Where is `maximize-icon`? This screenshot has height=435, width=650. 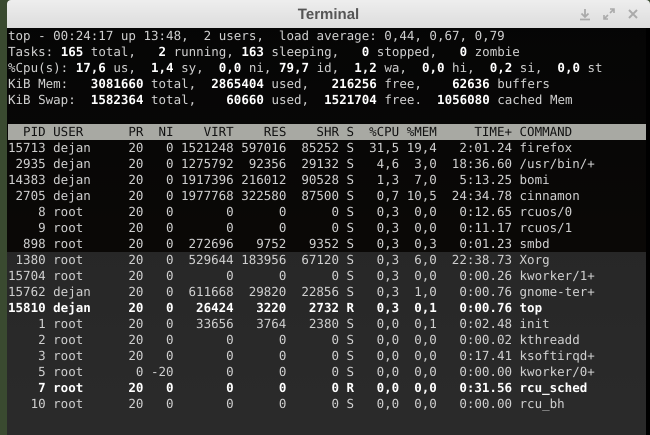
maximize-icon is located at coordinates (609, 14).